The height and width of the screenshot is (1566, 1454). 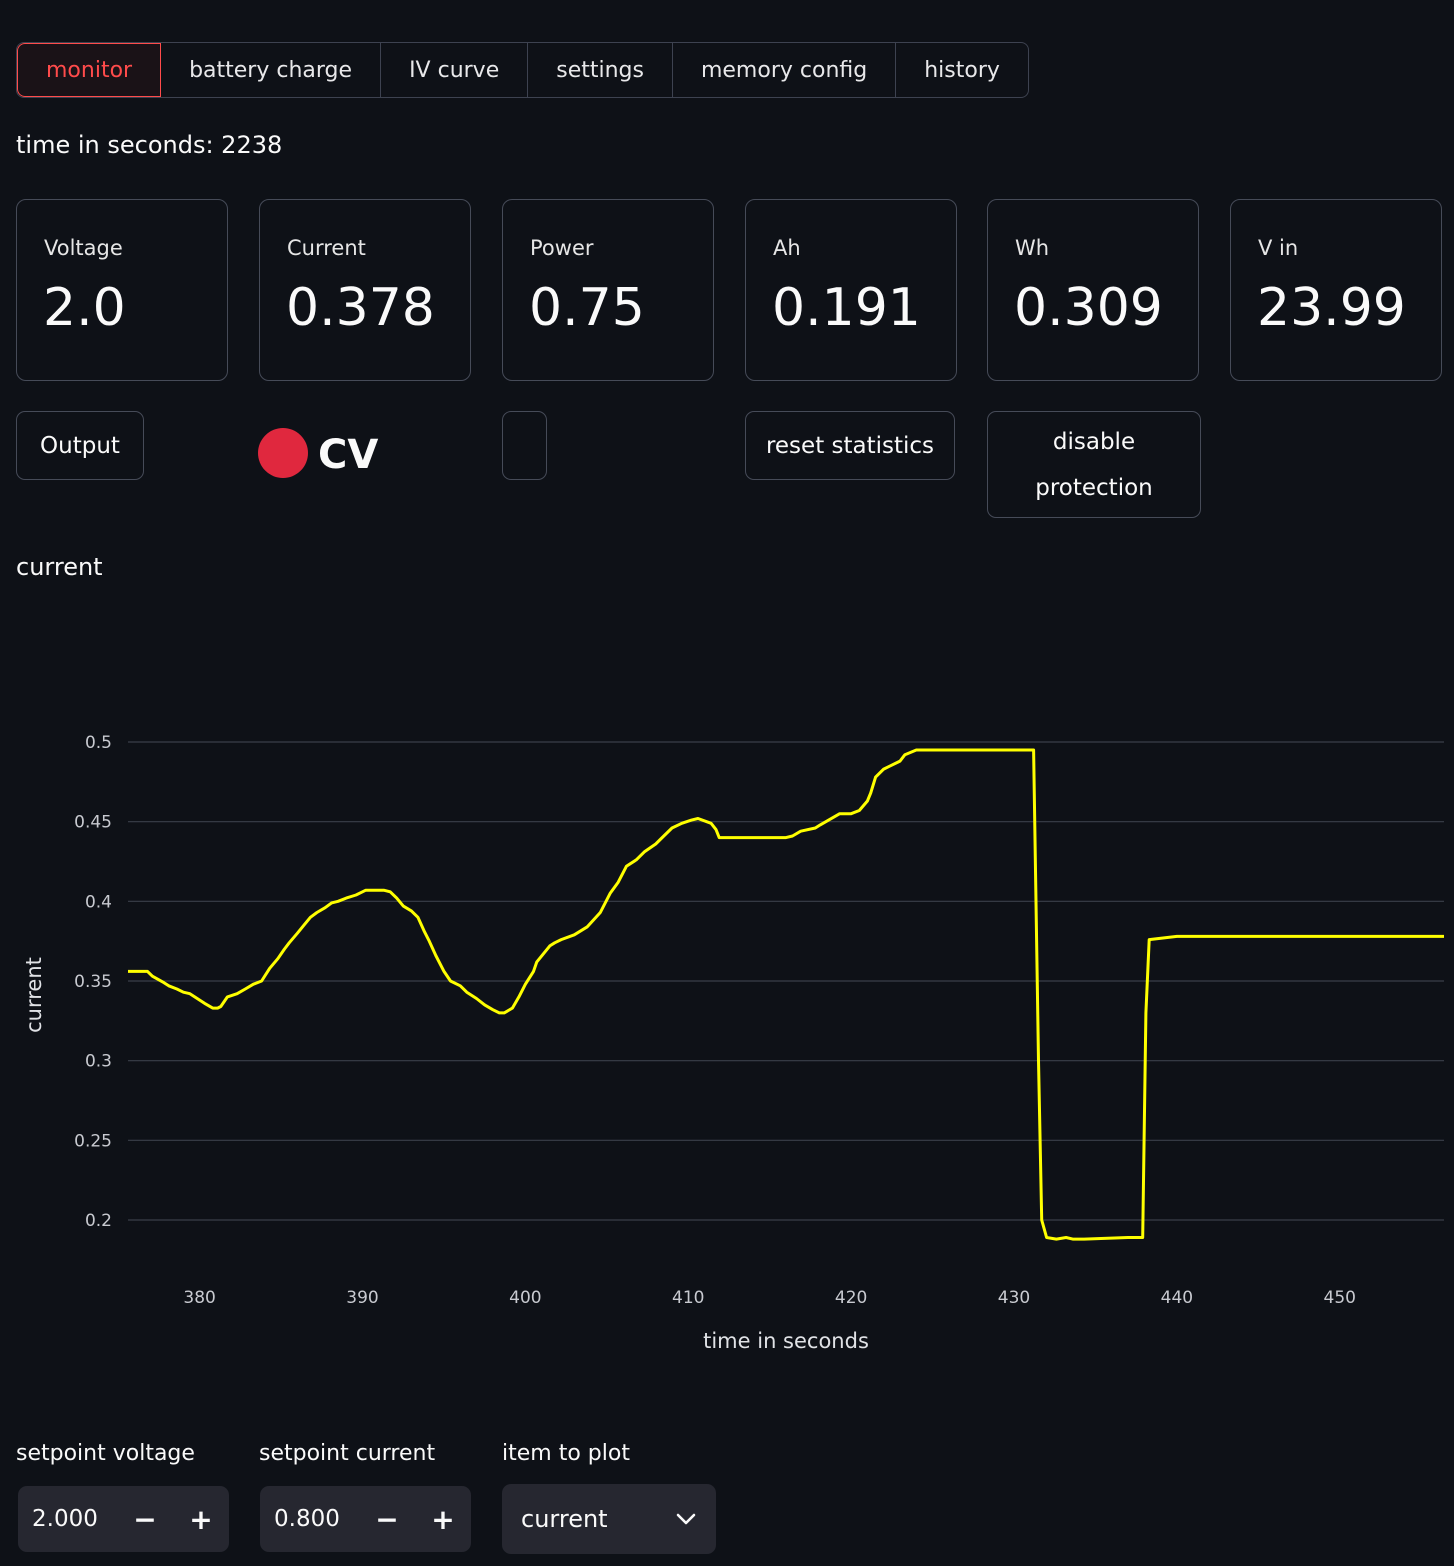 What do you see at coordinates (787, 248) in the screenshot?
I see `metric-label: Ah` at bounding box center [787, 248].